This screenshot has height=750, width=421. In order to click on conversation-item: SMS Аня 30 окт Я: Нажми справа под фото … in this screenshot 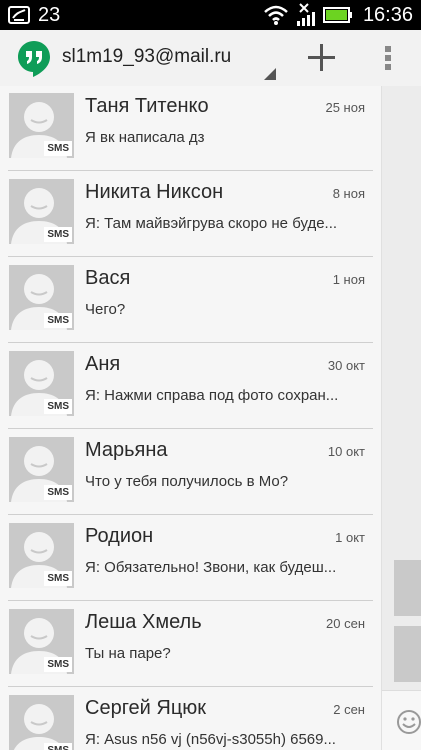, I will do `click(190, 386)`.